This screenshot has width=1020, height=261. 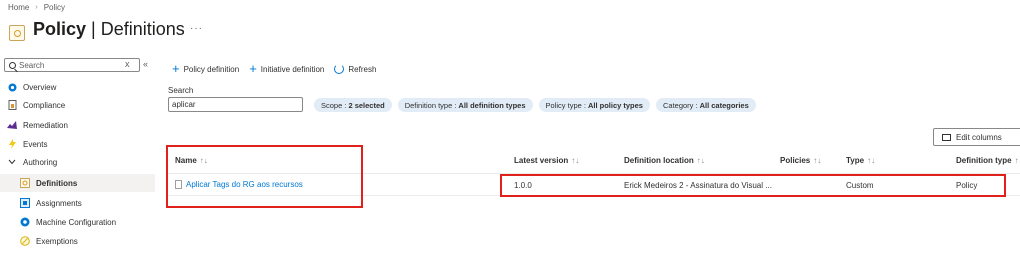 What do you see at coordinates (12, 87) in the screenshot?
I see `overview-icon` at bounding box center [12, 87].